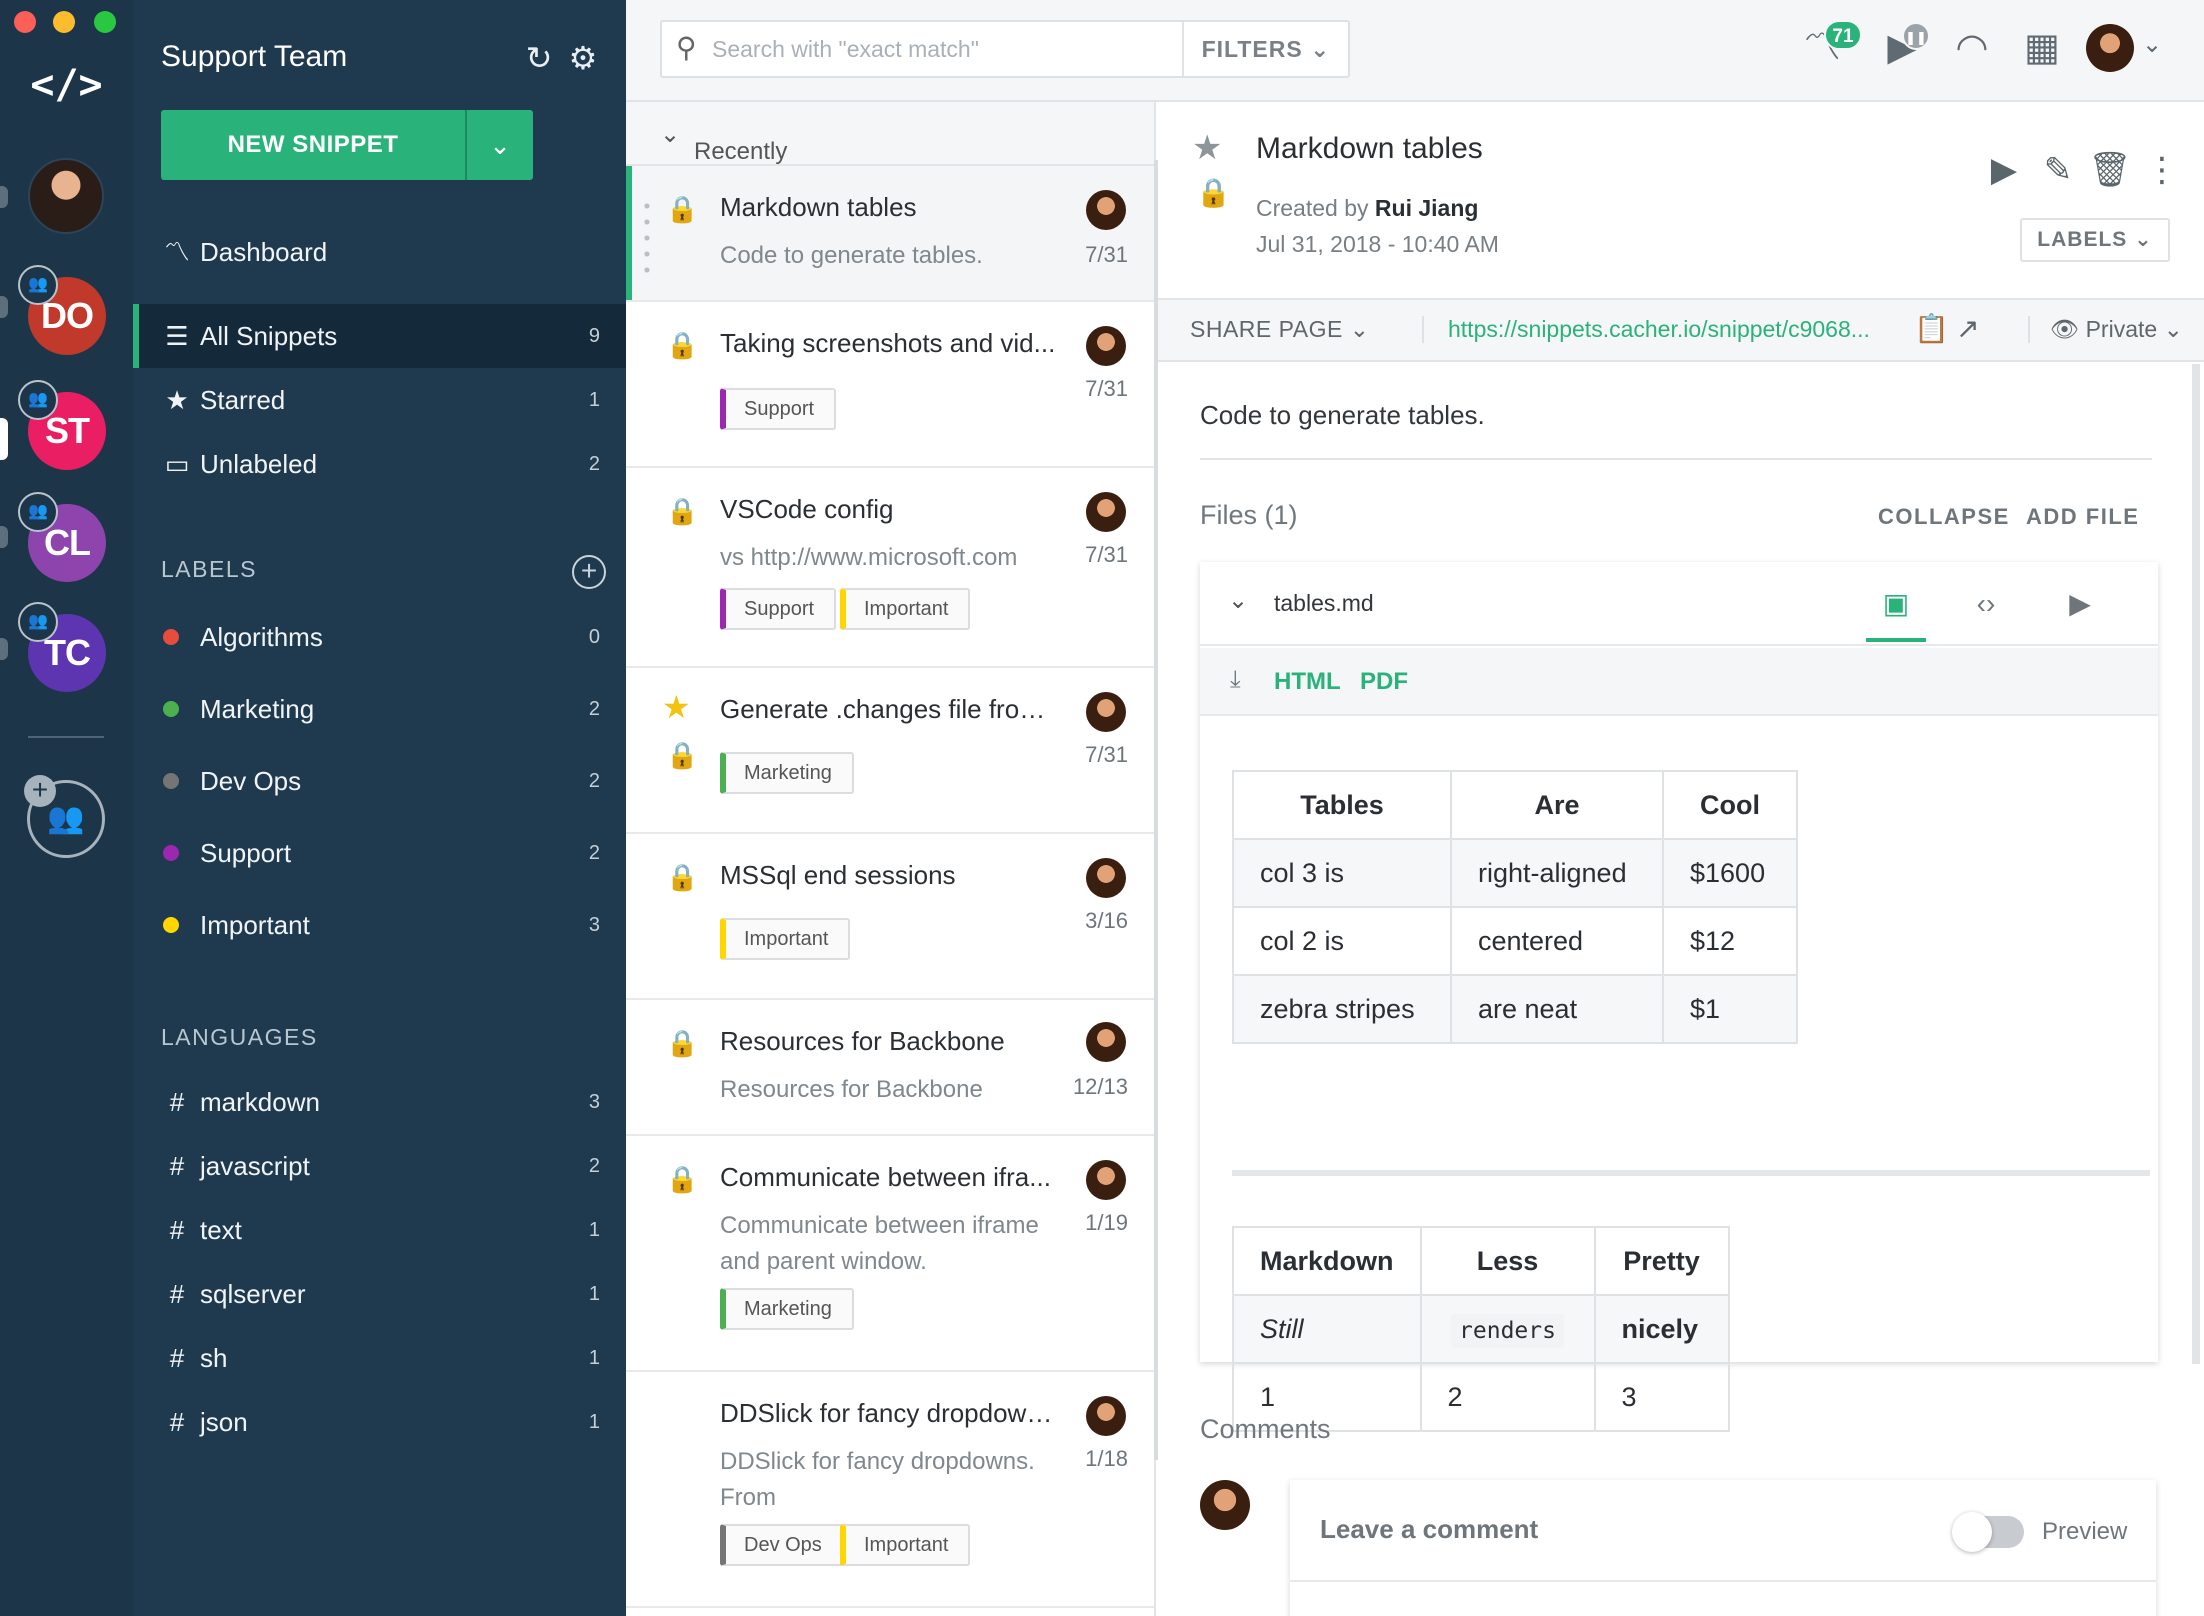 Image resolution: width=2204 pixels, height=1616 pixels. Describe the element at coordinates (379, 925) in the screenshot. I see `sidebar-label-important: Important 3` at that location.